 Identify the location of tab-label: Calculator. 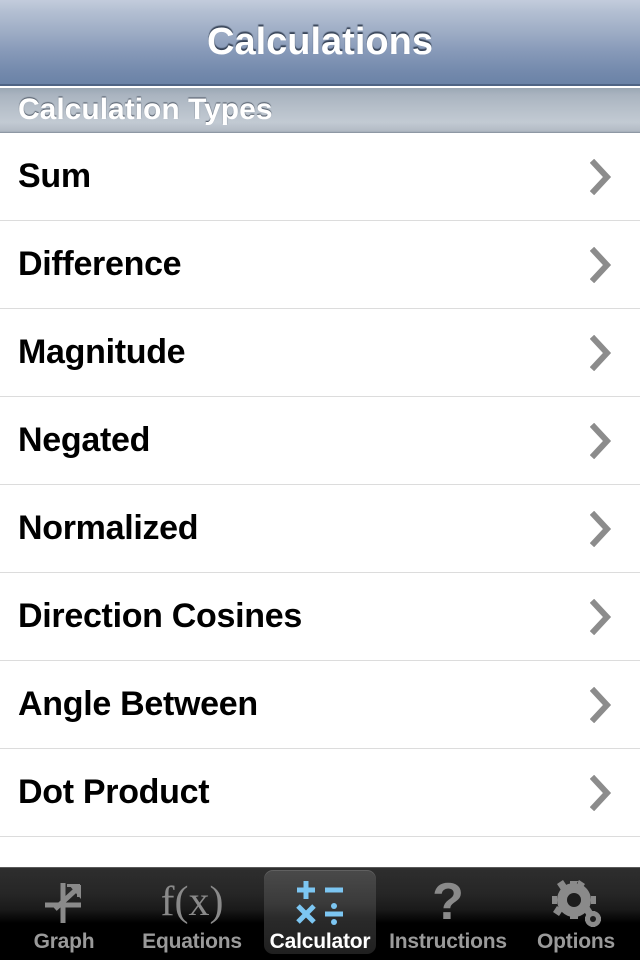
(320, 941).